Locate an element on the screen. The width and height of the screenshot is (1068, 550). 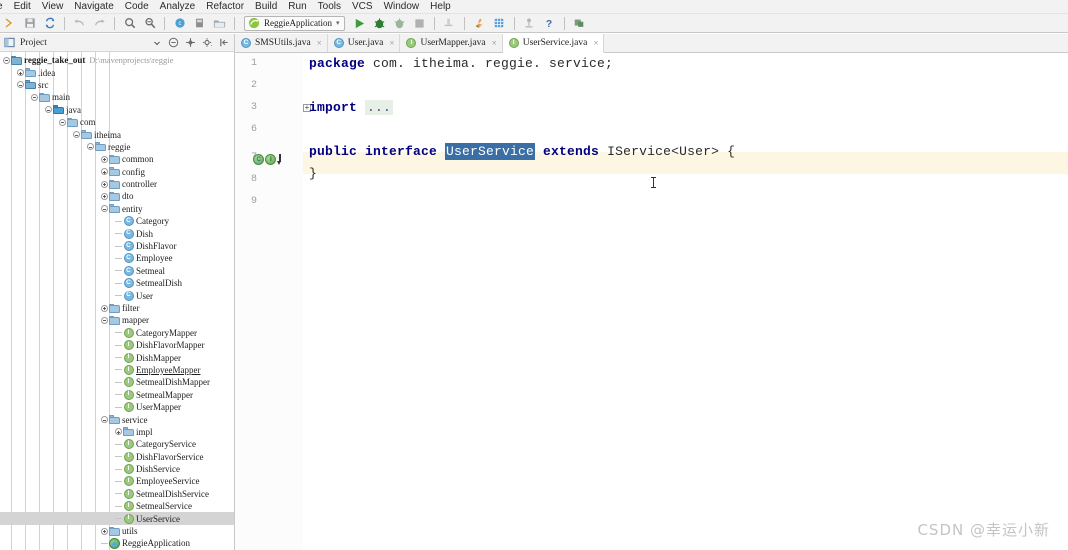
tree-node-setmealdishservice: I SetmealDishService is located at coordinates (117, 494).